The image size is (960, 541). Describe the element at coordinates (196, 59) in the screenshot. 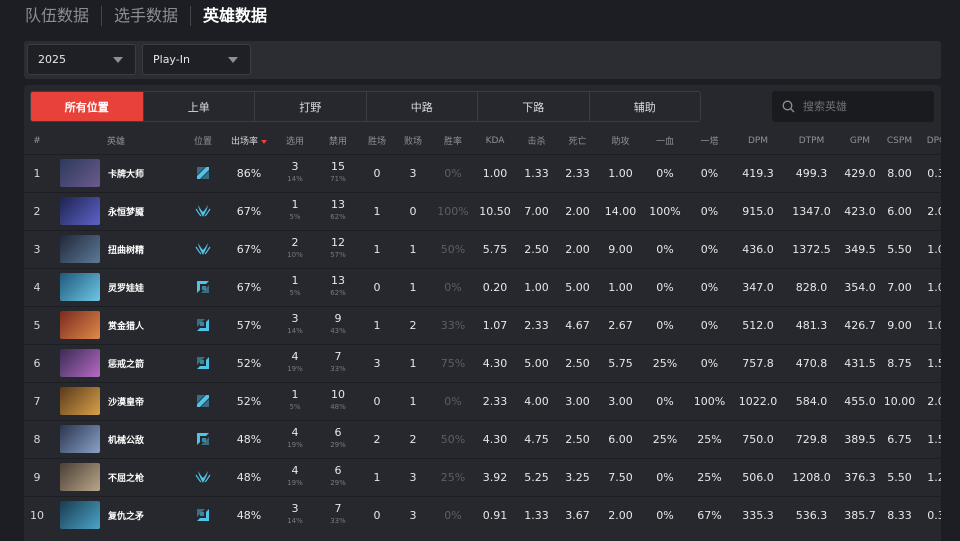

I see `stage-select: Play-In` at that location.